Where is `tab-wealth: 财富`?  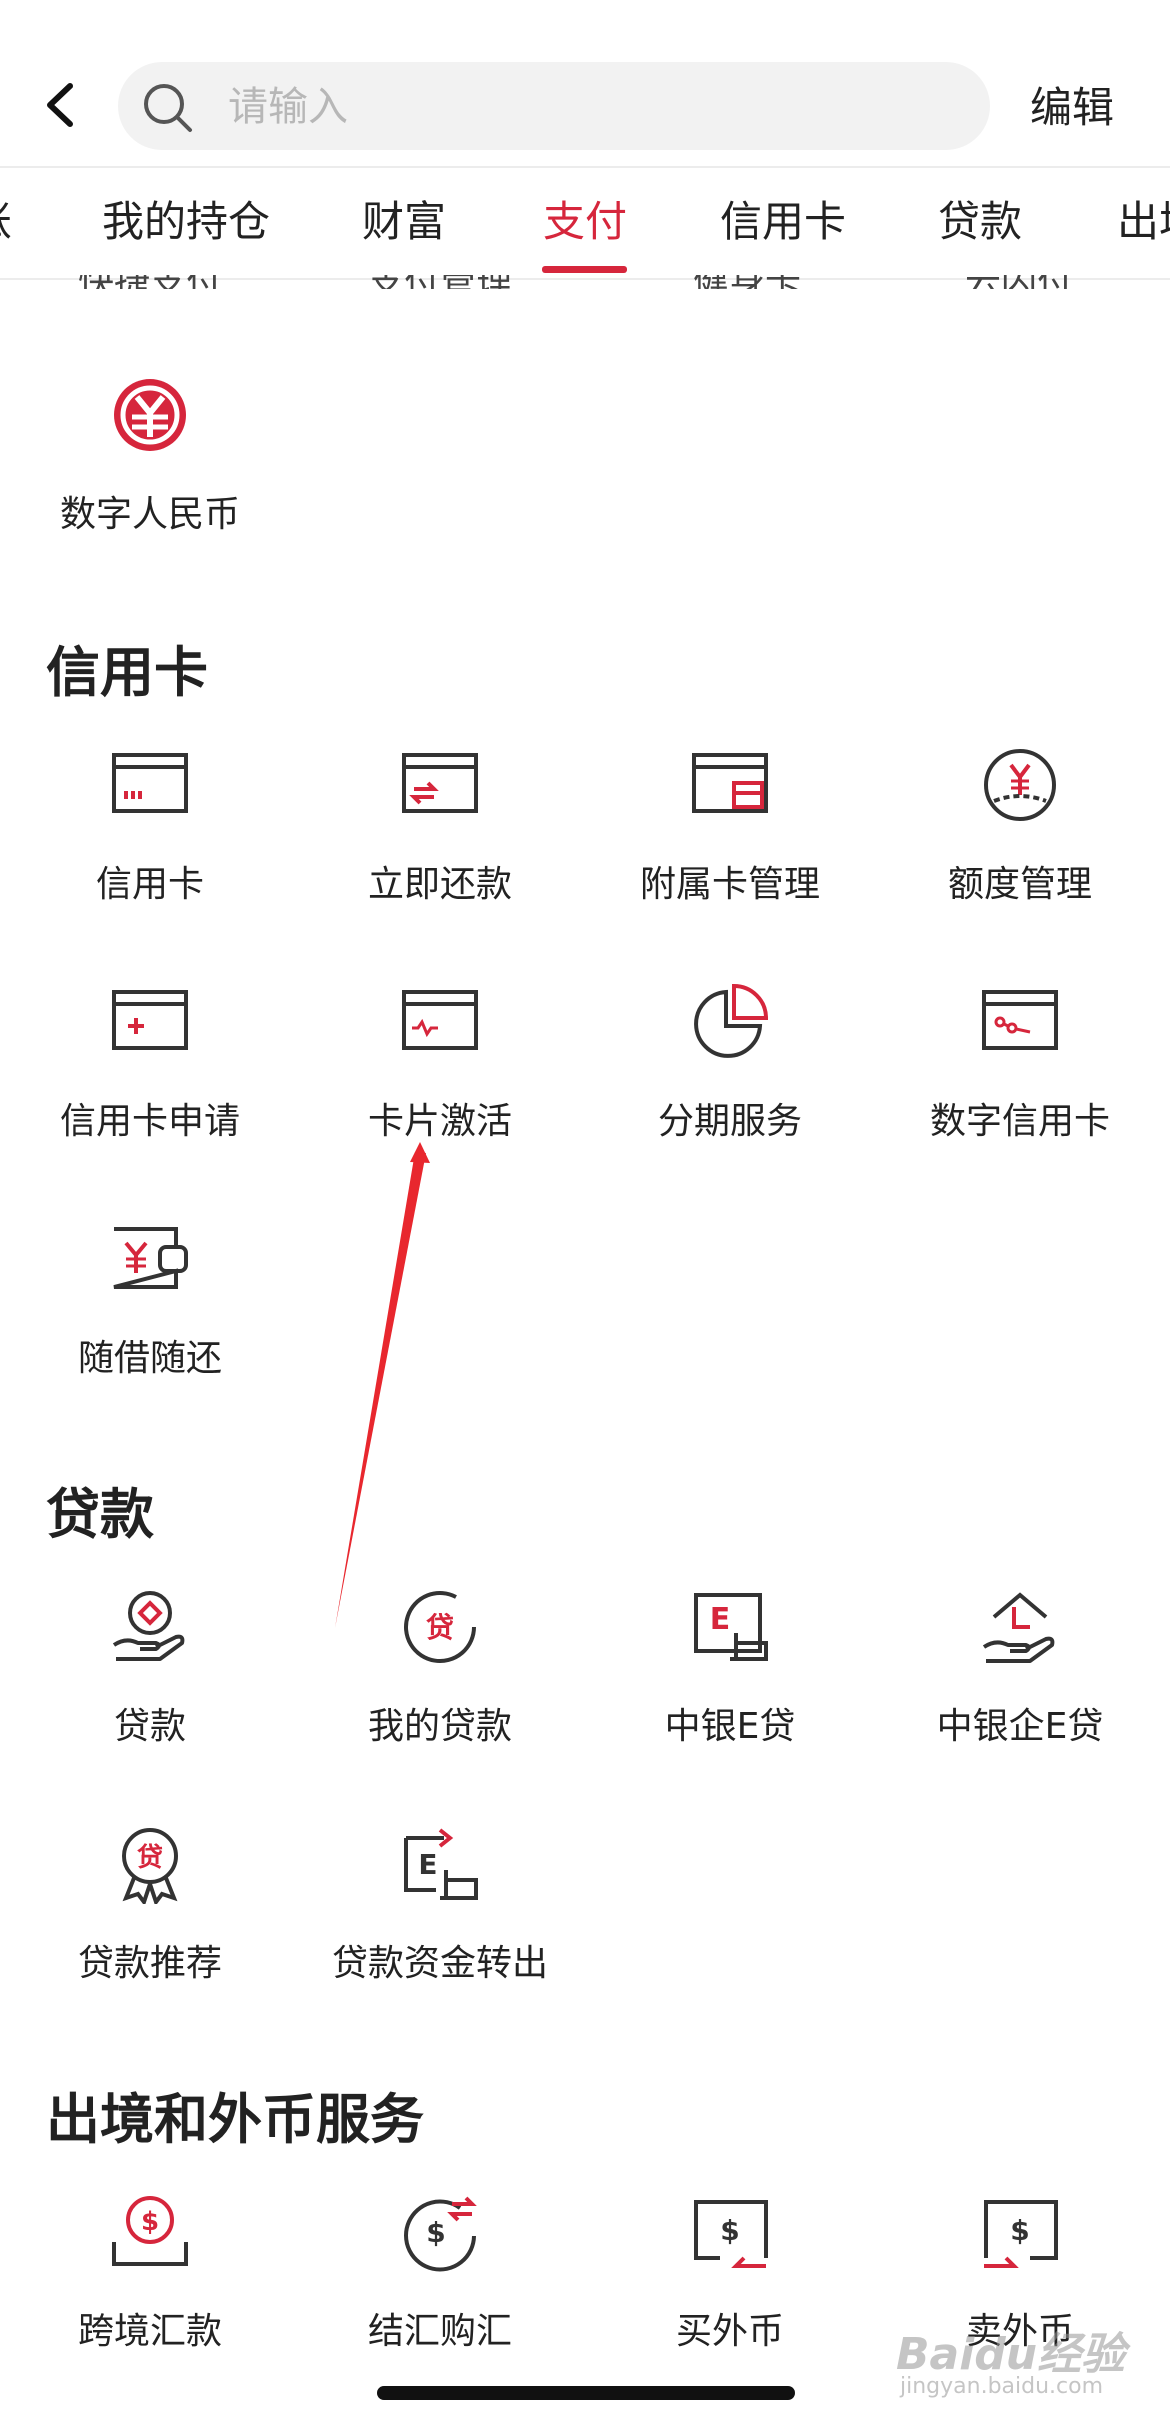
tab-wealth: 财富 is located at coordinates (404, 222).